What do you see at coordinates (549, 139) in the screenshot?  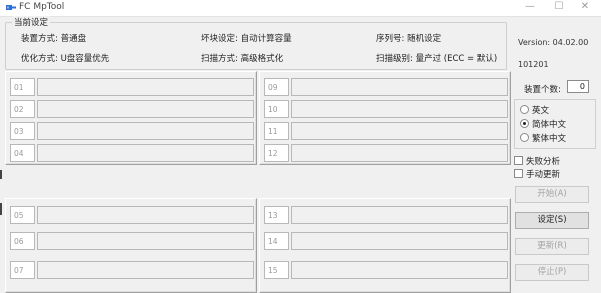 I see `radio-traditional-chinese-label: 繁体中文` at bounding box center [549, 139].